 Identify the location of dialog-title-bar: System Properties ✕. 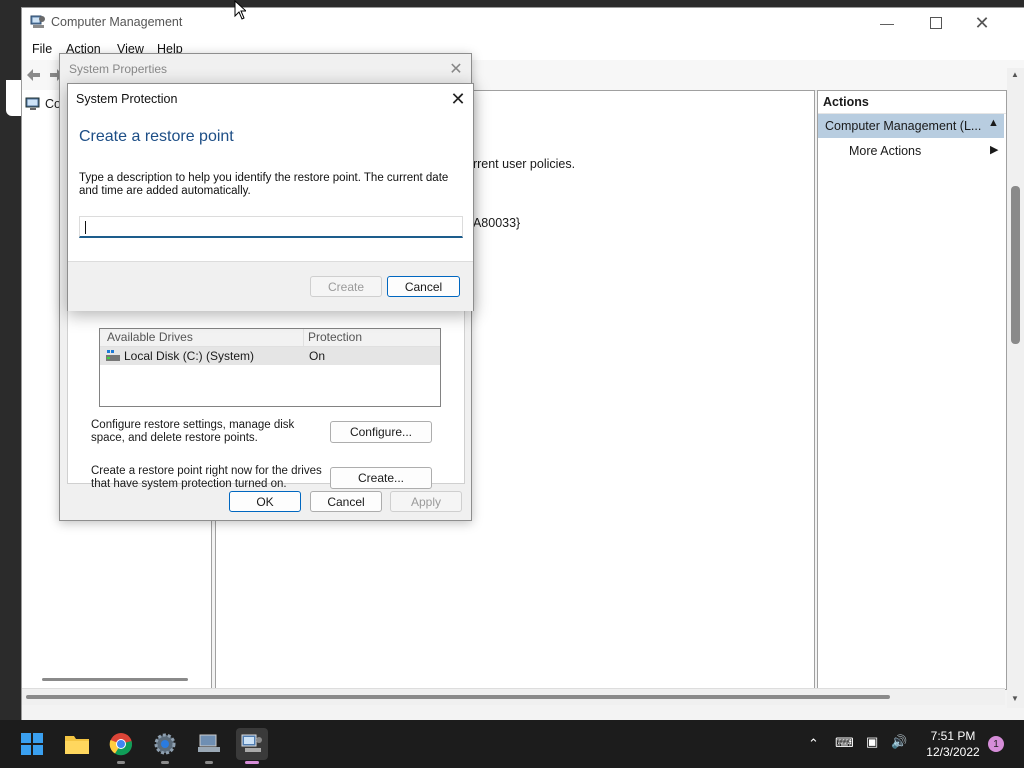
(265, 69).